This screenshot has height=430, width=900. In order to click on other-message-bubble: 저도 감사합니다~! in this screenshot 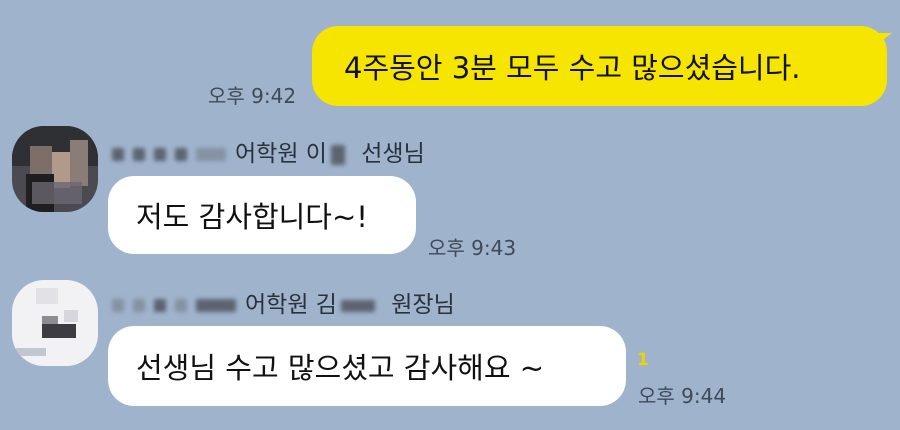, I will do `click(262, 215)`.